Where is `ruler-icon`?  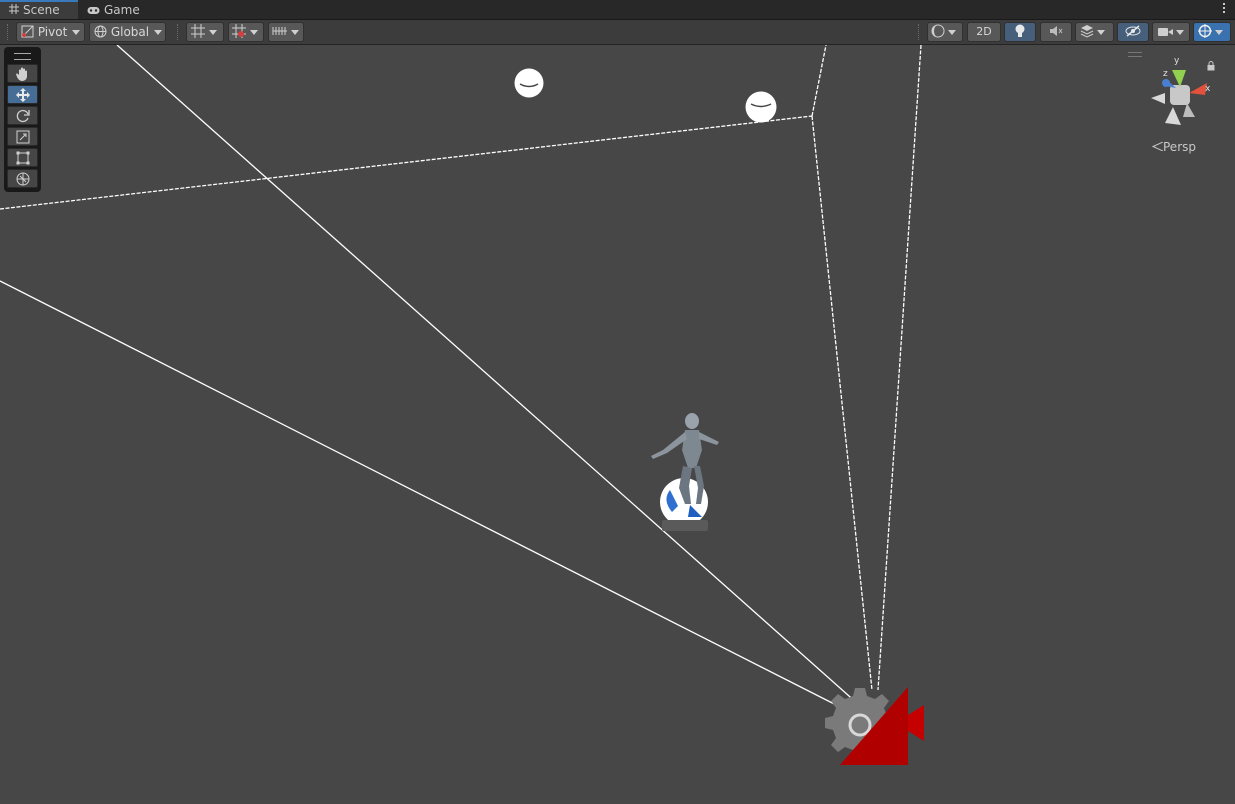
ruler-icon is located at coordinates (279, 31).